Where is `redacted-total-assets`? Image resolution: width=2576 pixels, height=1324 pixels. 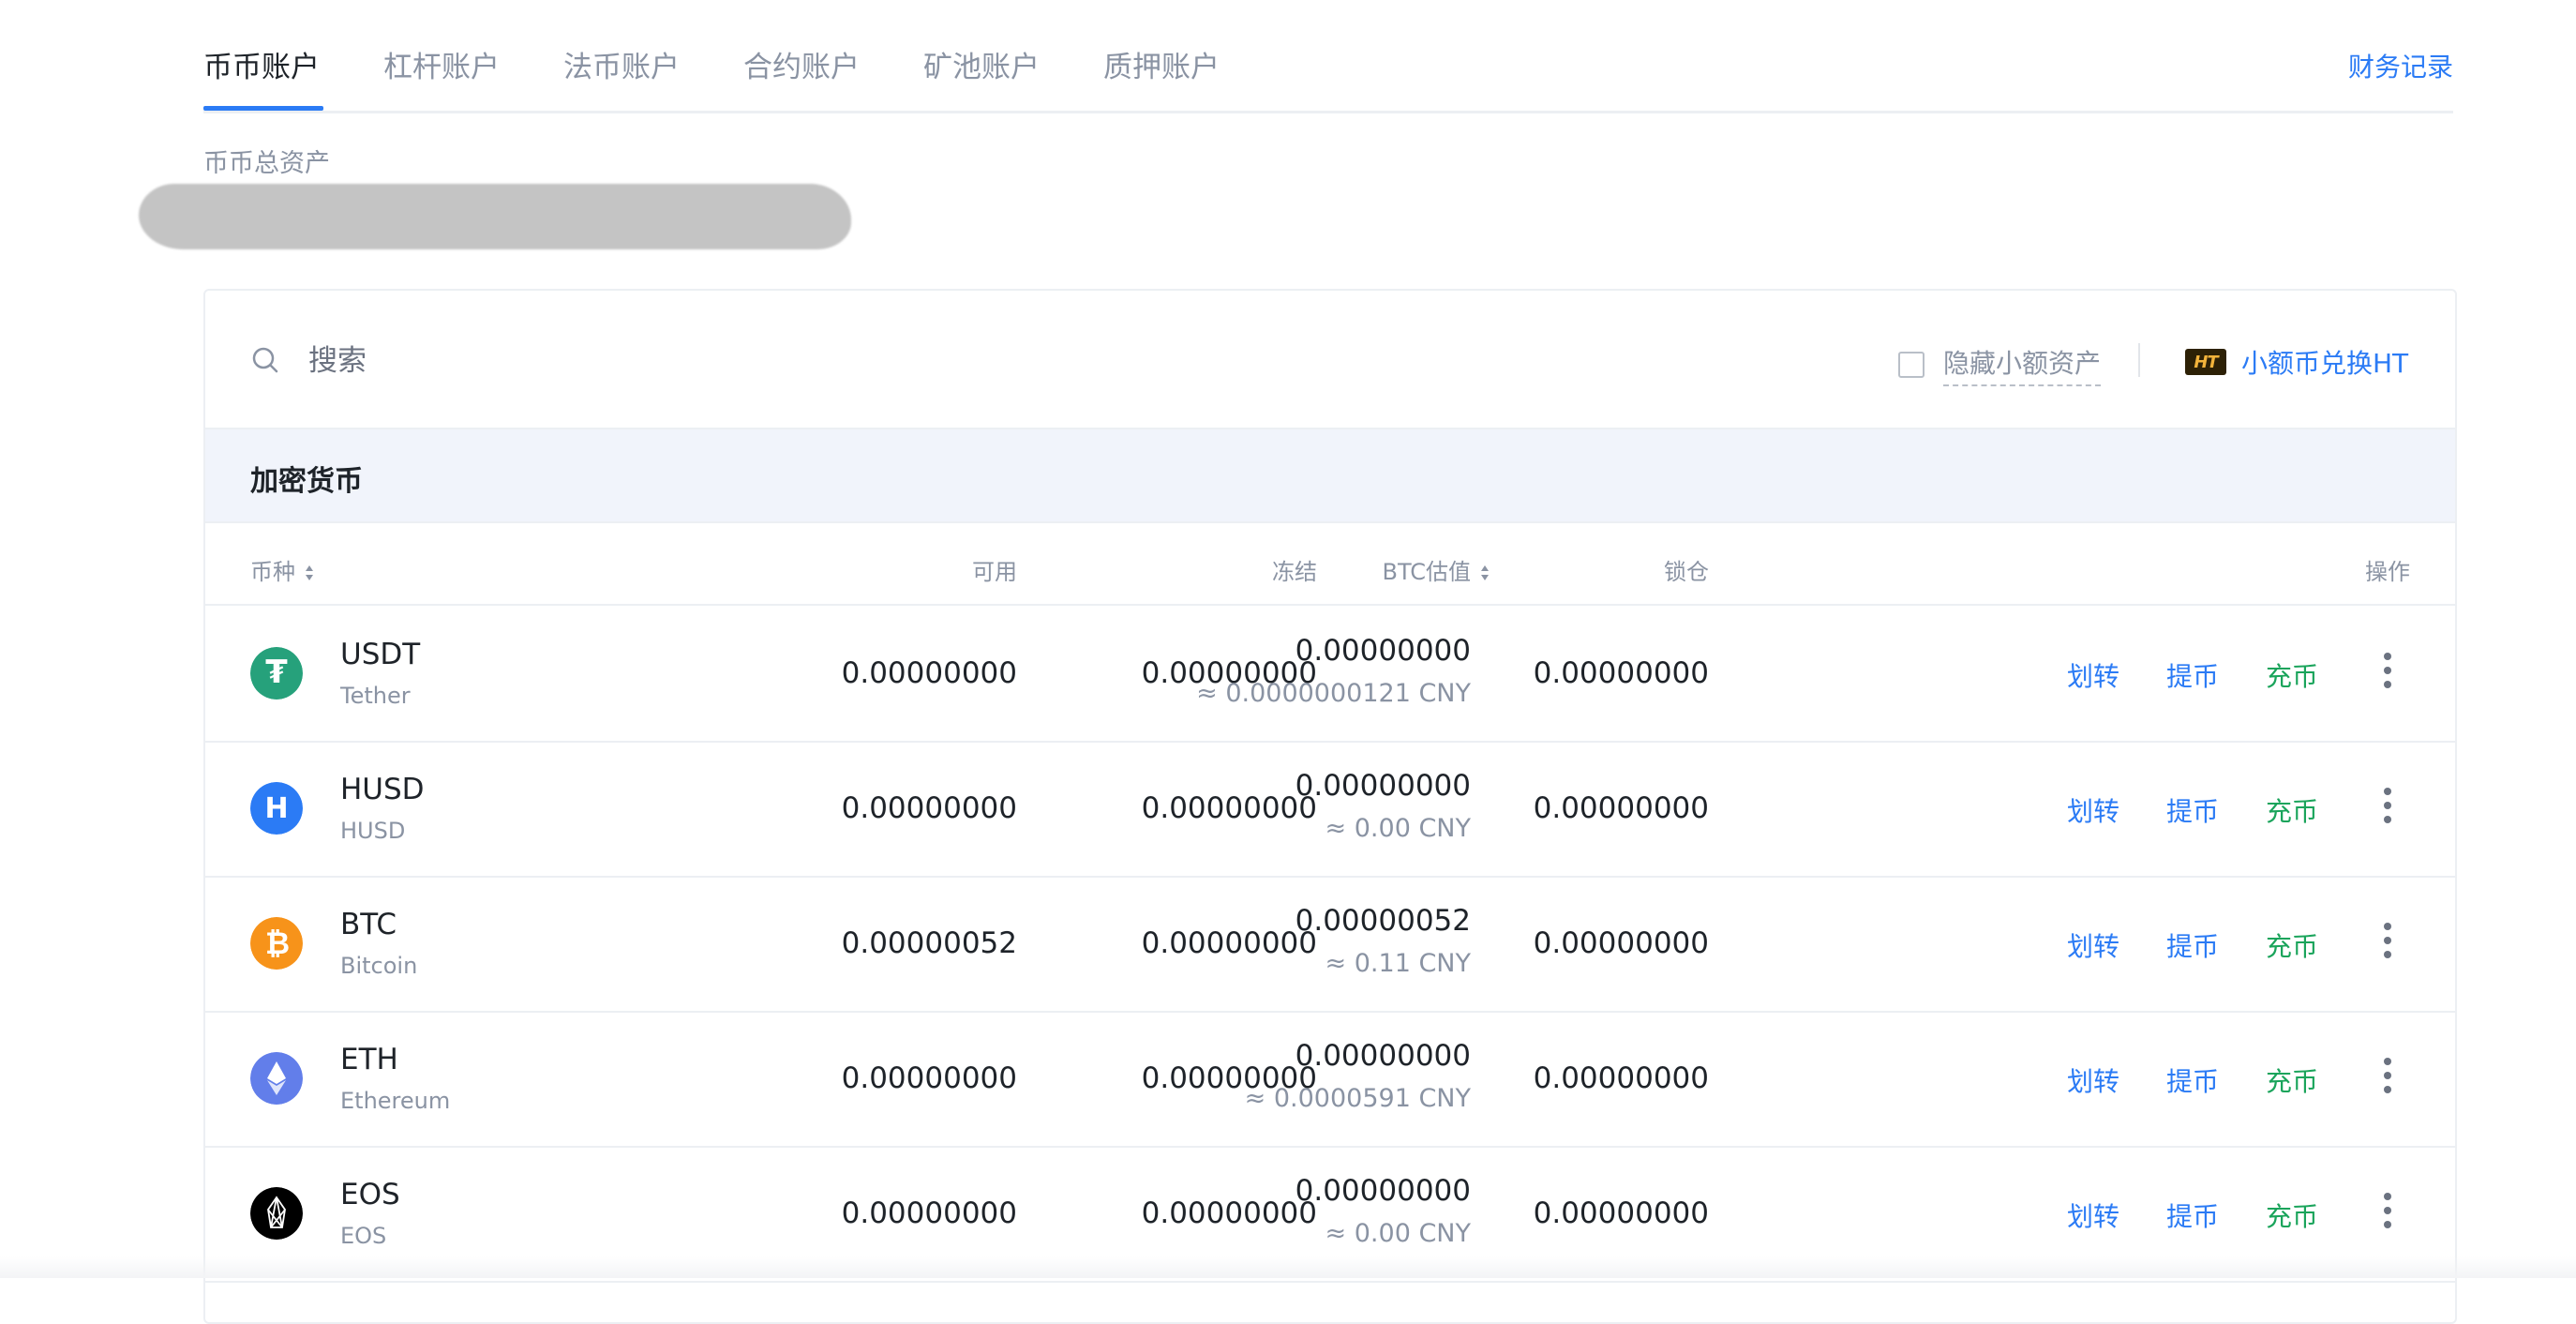
redacted-total-assets is located at coordinates (495, 216).